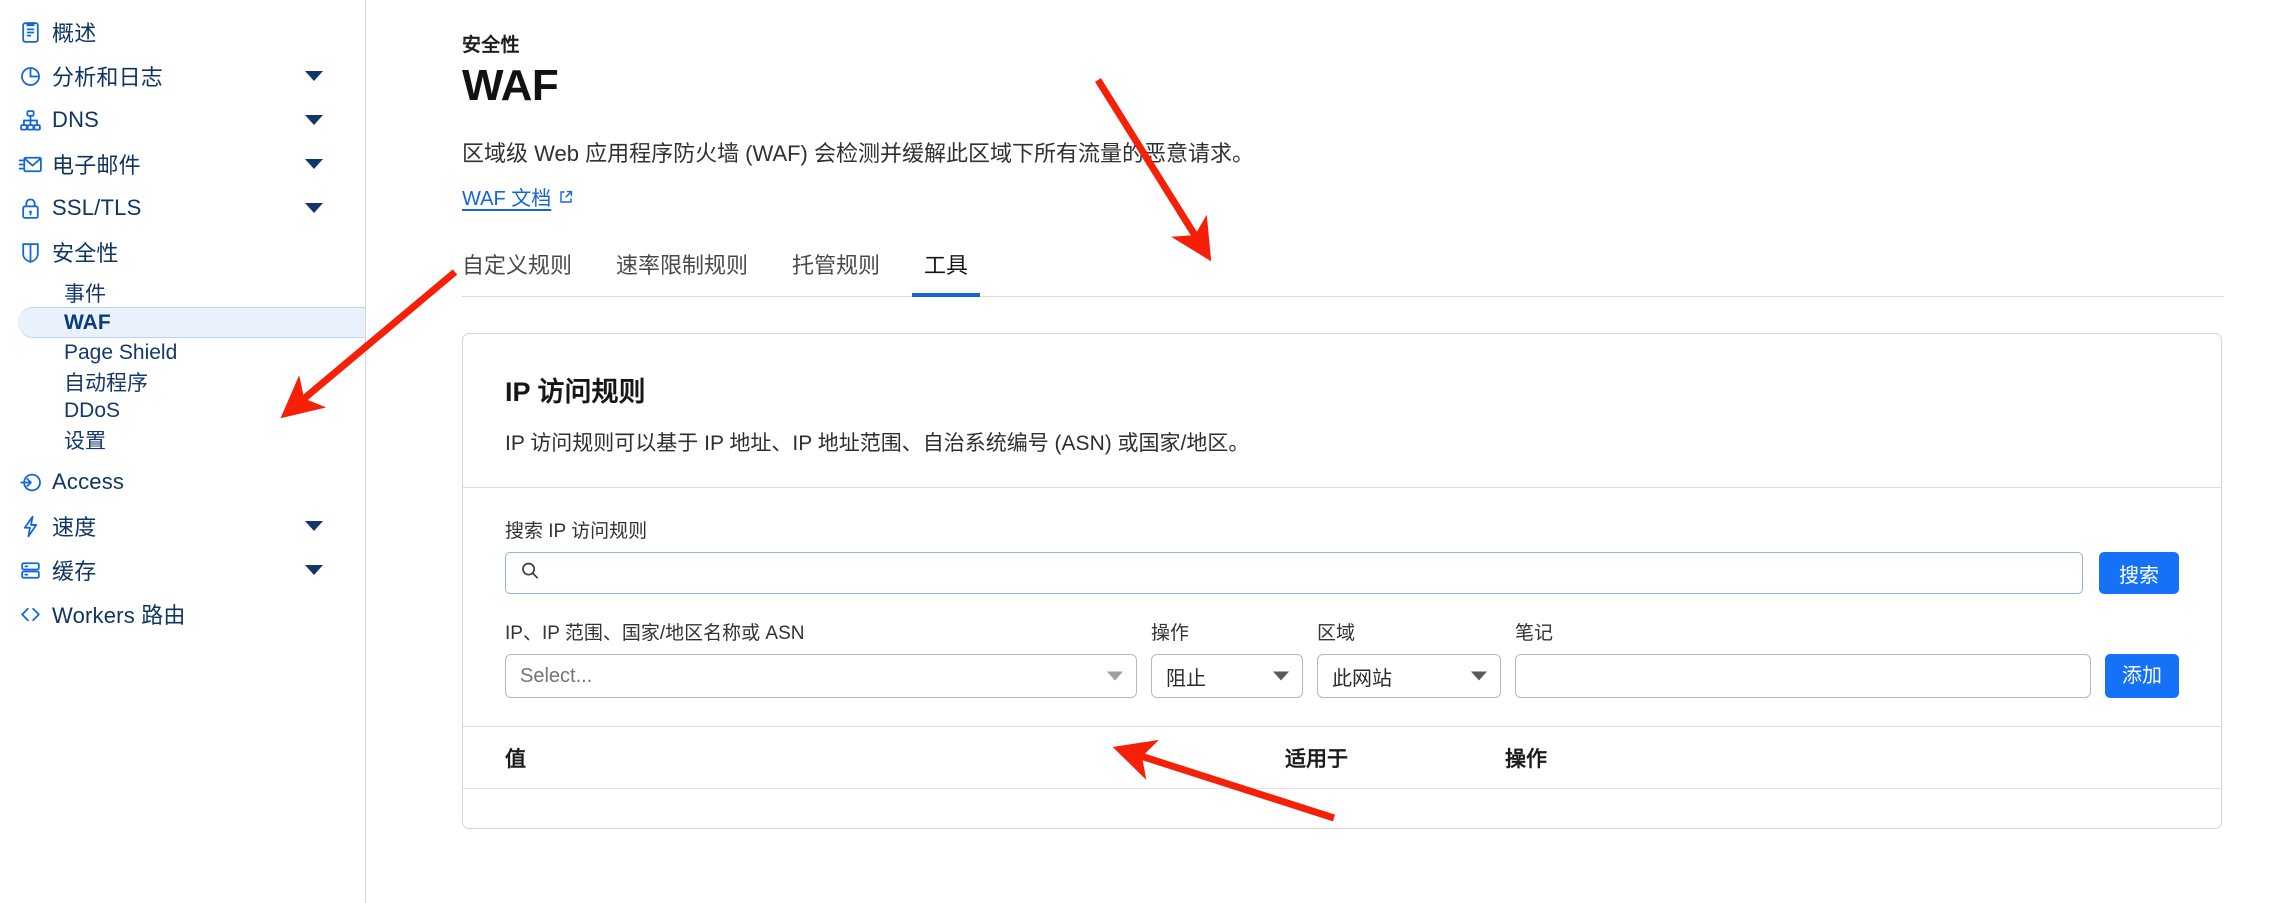 The width and height of the screenshot is (2279, 903). What do you see at coordinates (108, 77) in the screenshot?
I see `sidebar-item-label: 分析和日志` at bounding box center [108, 77].